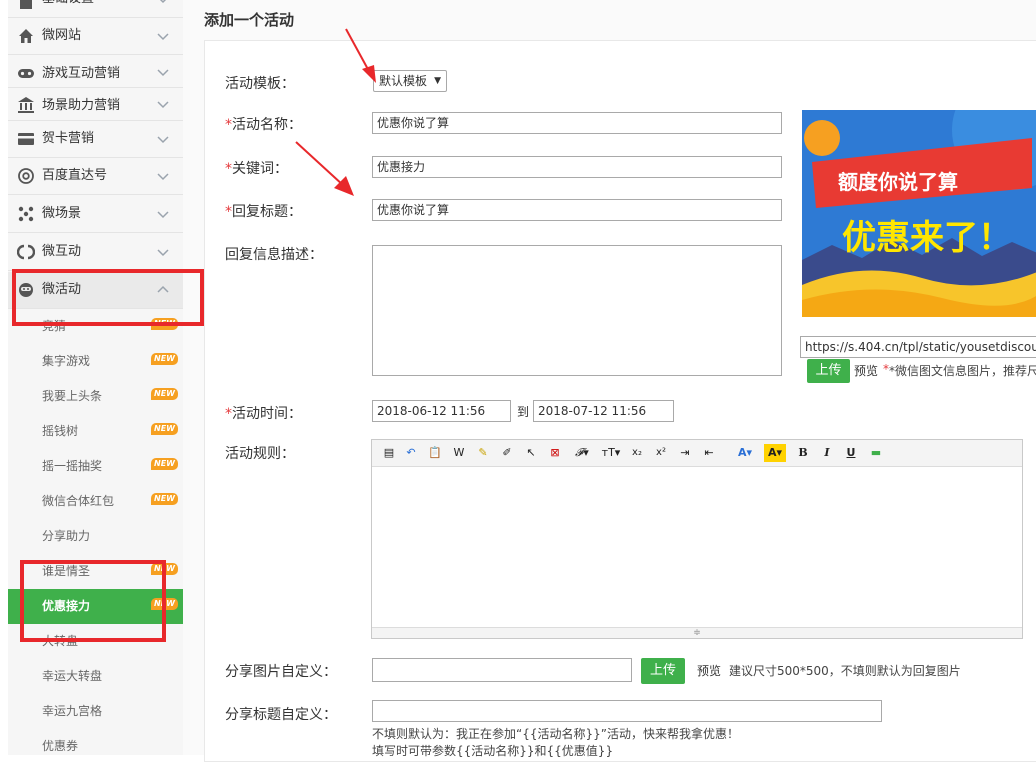  I want to click on source-icon: ▤, so click(389, 453).